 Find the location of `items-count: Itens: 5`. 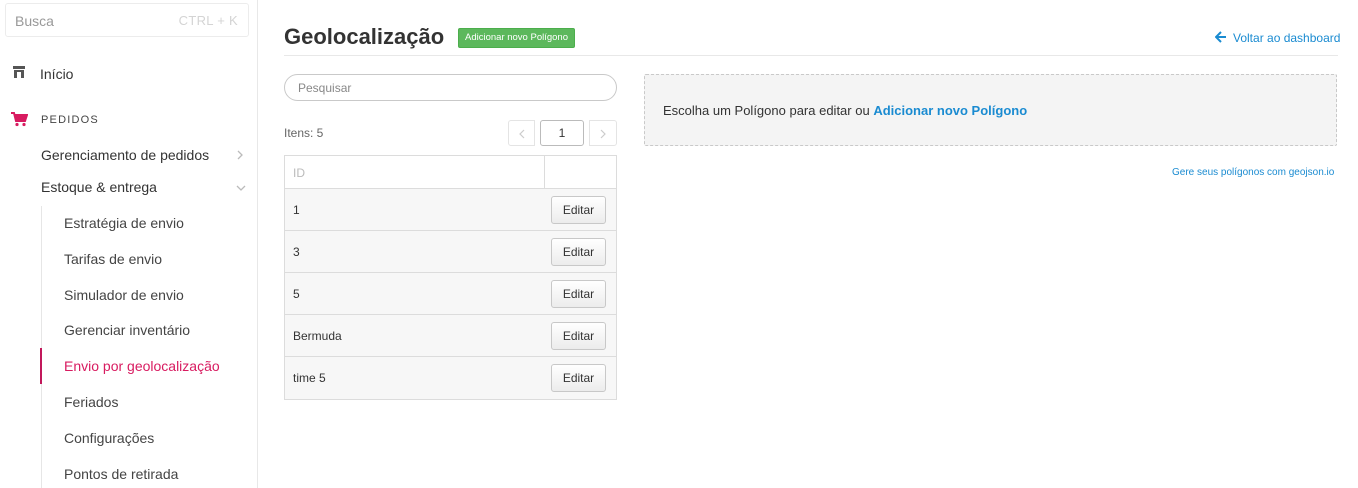

items-count: Itens: 5 is located at coordinates (304, 133).